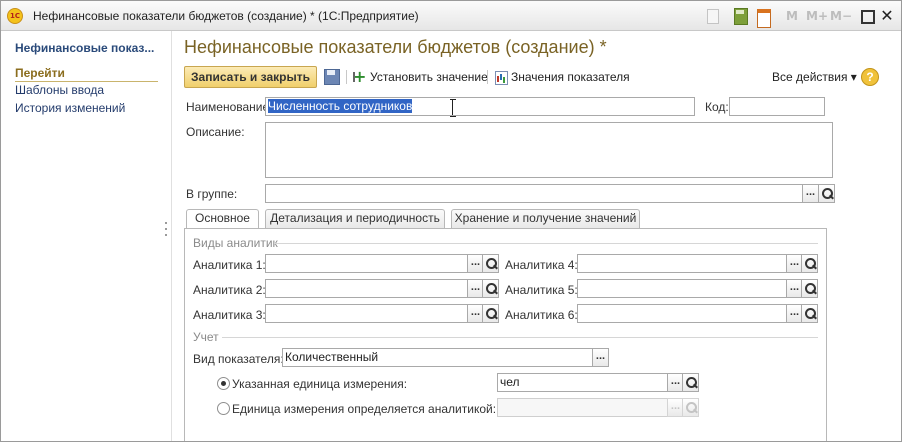  What do you see at coordinates (453, 108) in the screenshot?
I see `text-cursor` at bounding box center [453, 108].